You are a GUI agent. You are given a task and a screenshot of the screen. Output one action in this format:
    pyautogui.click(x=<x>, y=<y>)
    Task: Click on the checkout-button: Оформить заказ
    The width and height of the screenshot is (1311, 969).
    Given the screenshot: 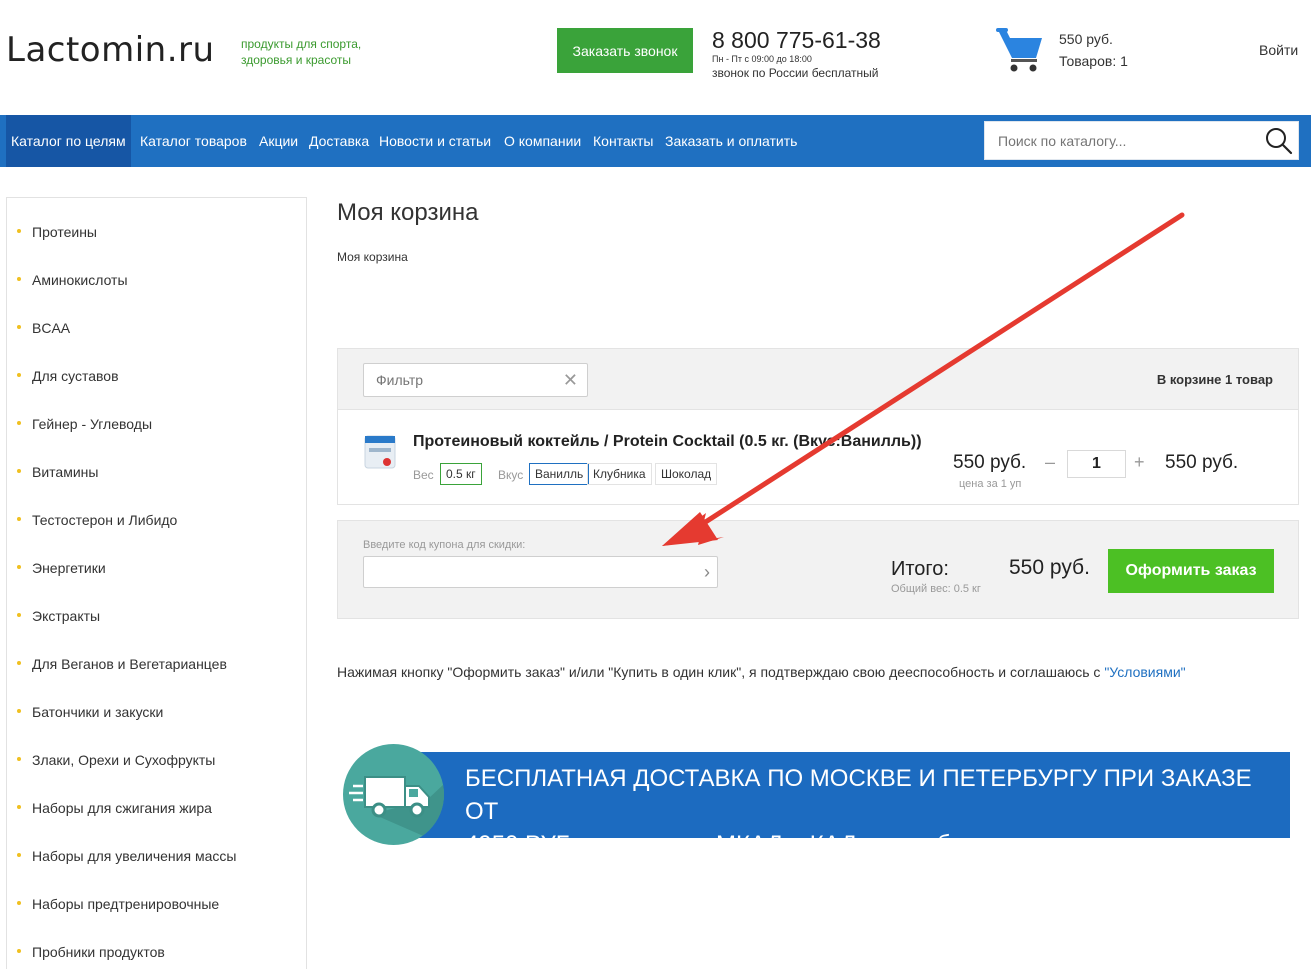 What is the action you would take?
    pyautogui.click(x=1191, y=571)
    